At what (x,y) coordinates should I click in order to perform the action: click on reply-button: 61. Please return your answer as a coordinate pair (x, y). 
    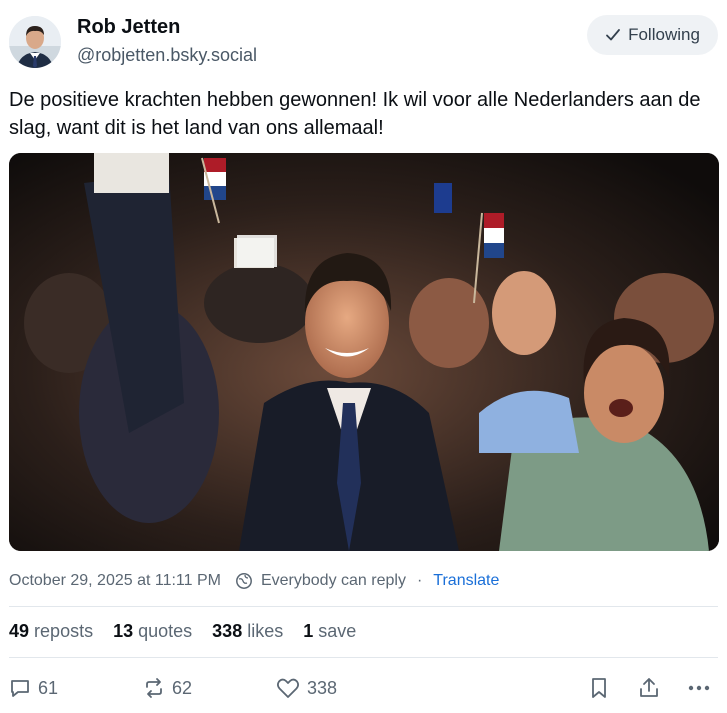
    Looking at the image, I should click on (33, 688).